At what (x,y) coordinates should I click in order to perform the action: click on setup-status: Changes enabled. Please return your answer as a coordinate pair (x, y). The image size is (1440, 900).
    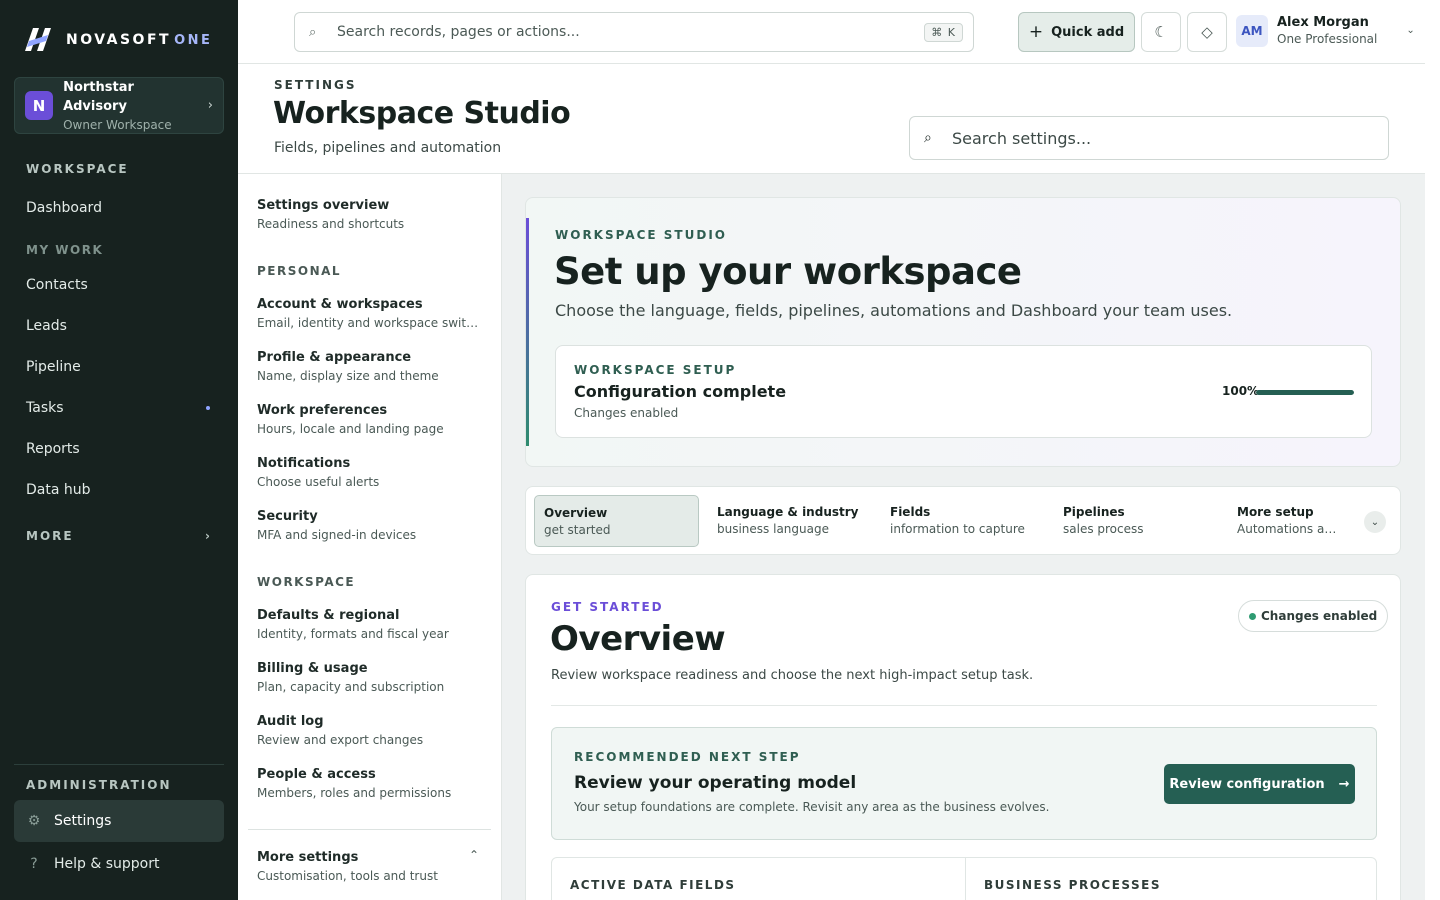
    Looking at the image, I should click on (626, 413).